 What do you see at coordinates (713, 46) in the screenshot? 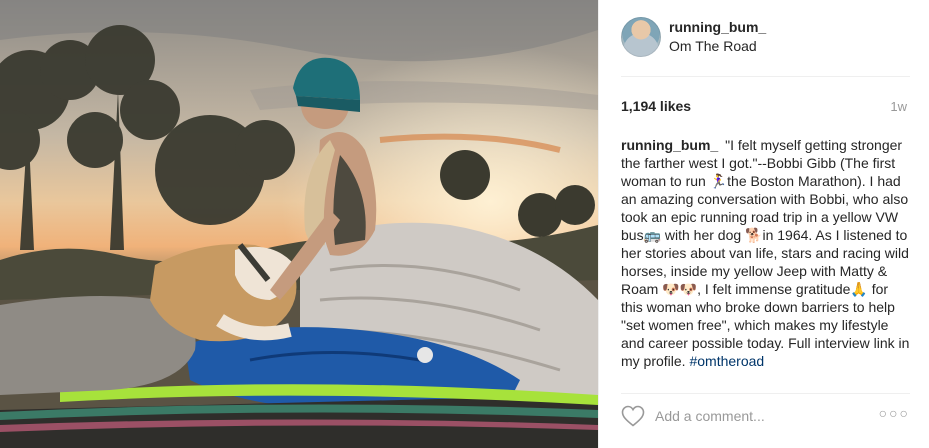
I see `header-location: Om The Road` at bounding box center [713, 46].